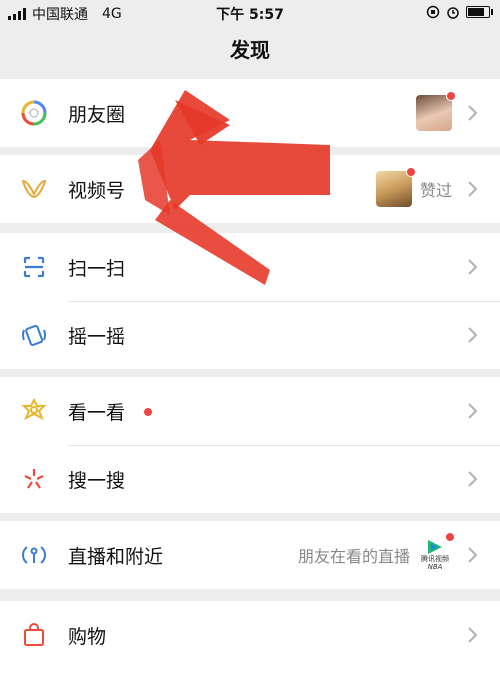  I want to click on group-shopping: 购物, so click(250, 640).